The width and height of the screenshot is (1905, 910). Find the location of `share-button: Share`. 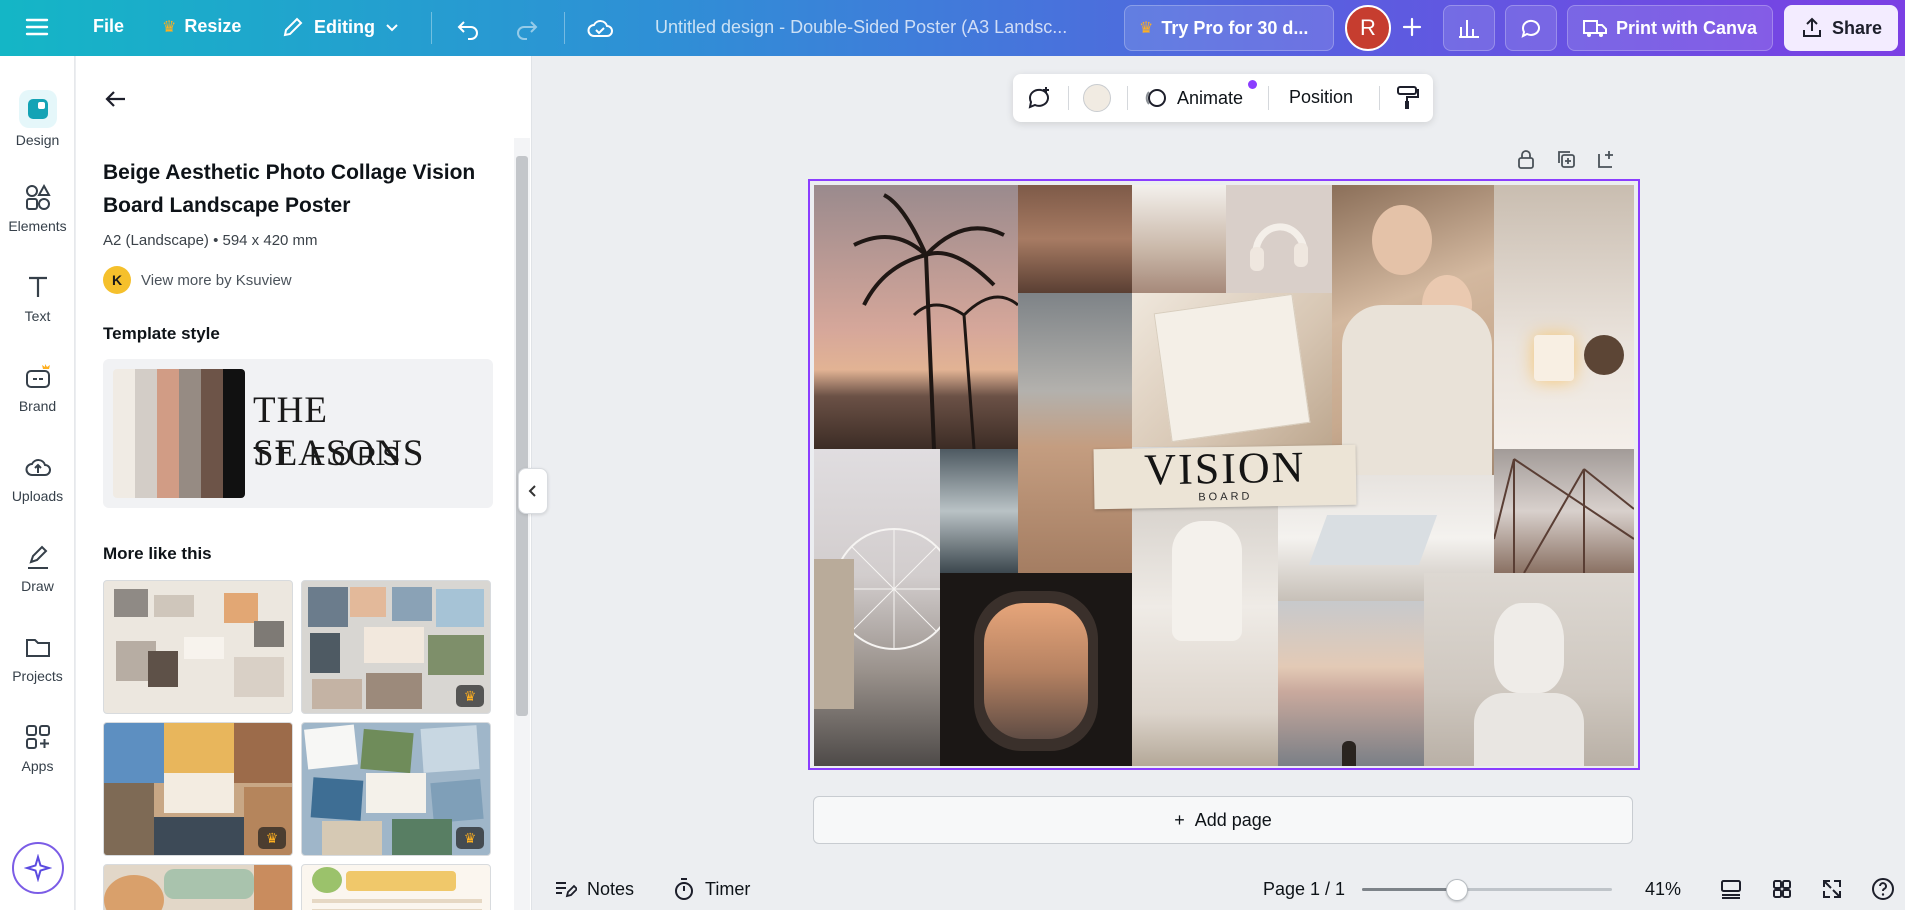

share-button: Share is located at coordinates (1841, 28).